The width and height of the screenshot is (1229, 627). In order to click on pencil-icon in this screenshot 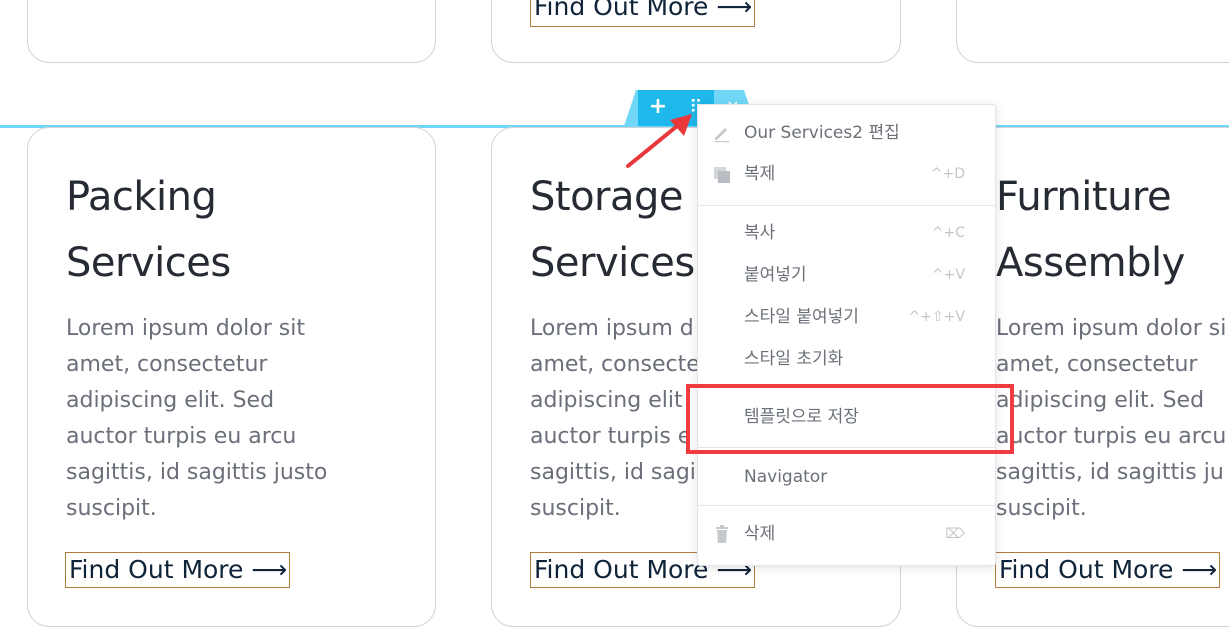, I will do `click(722, 135)`.